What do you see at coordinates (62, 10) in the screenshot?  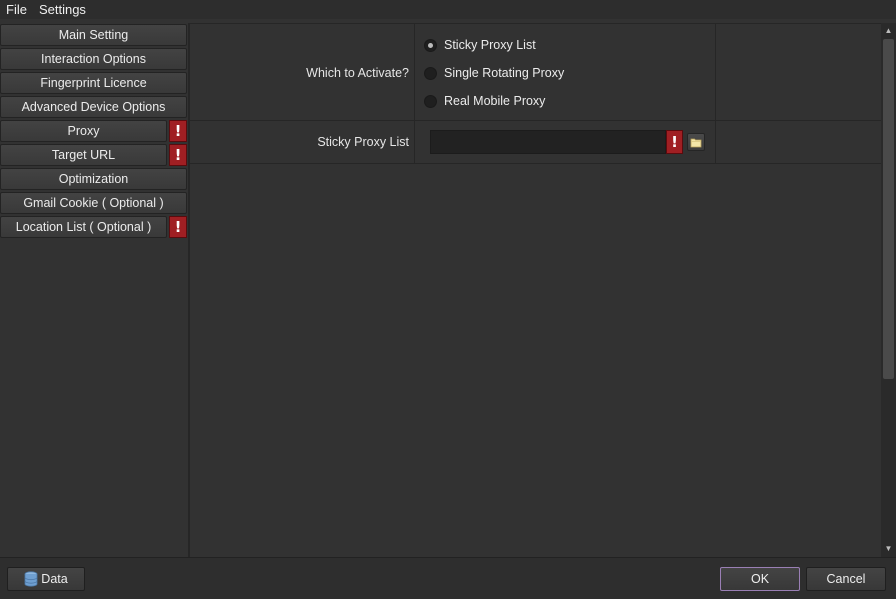 I see `menu-settings: Settings` at bounding box center [62, 10].